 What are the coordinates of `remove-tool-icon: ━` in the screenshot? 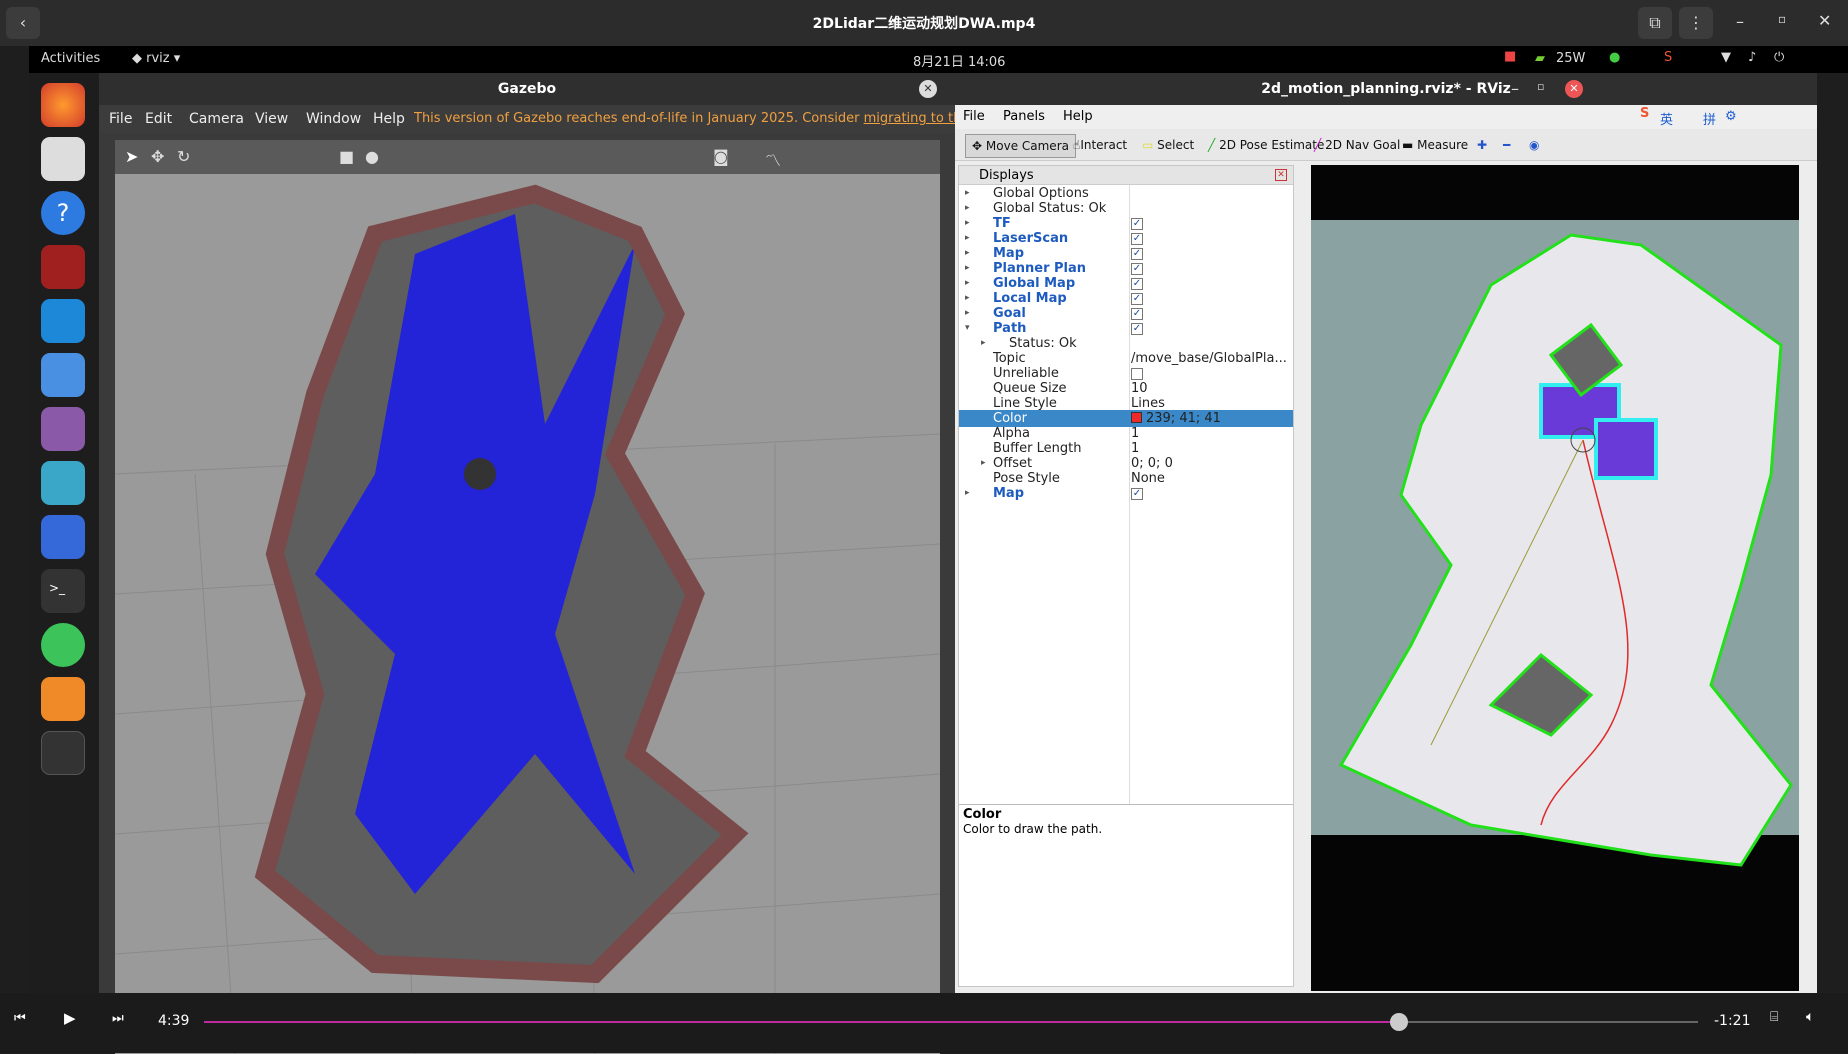 It's located at (1506, 146).